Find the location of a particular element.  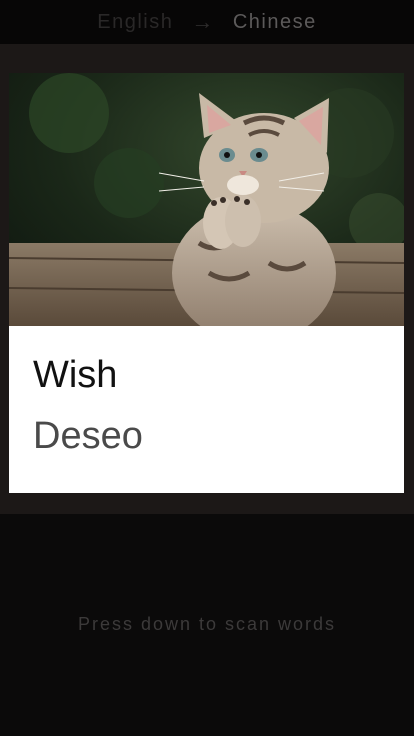

target-language: Chinese is located at coordinates (275, 22).